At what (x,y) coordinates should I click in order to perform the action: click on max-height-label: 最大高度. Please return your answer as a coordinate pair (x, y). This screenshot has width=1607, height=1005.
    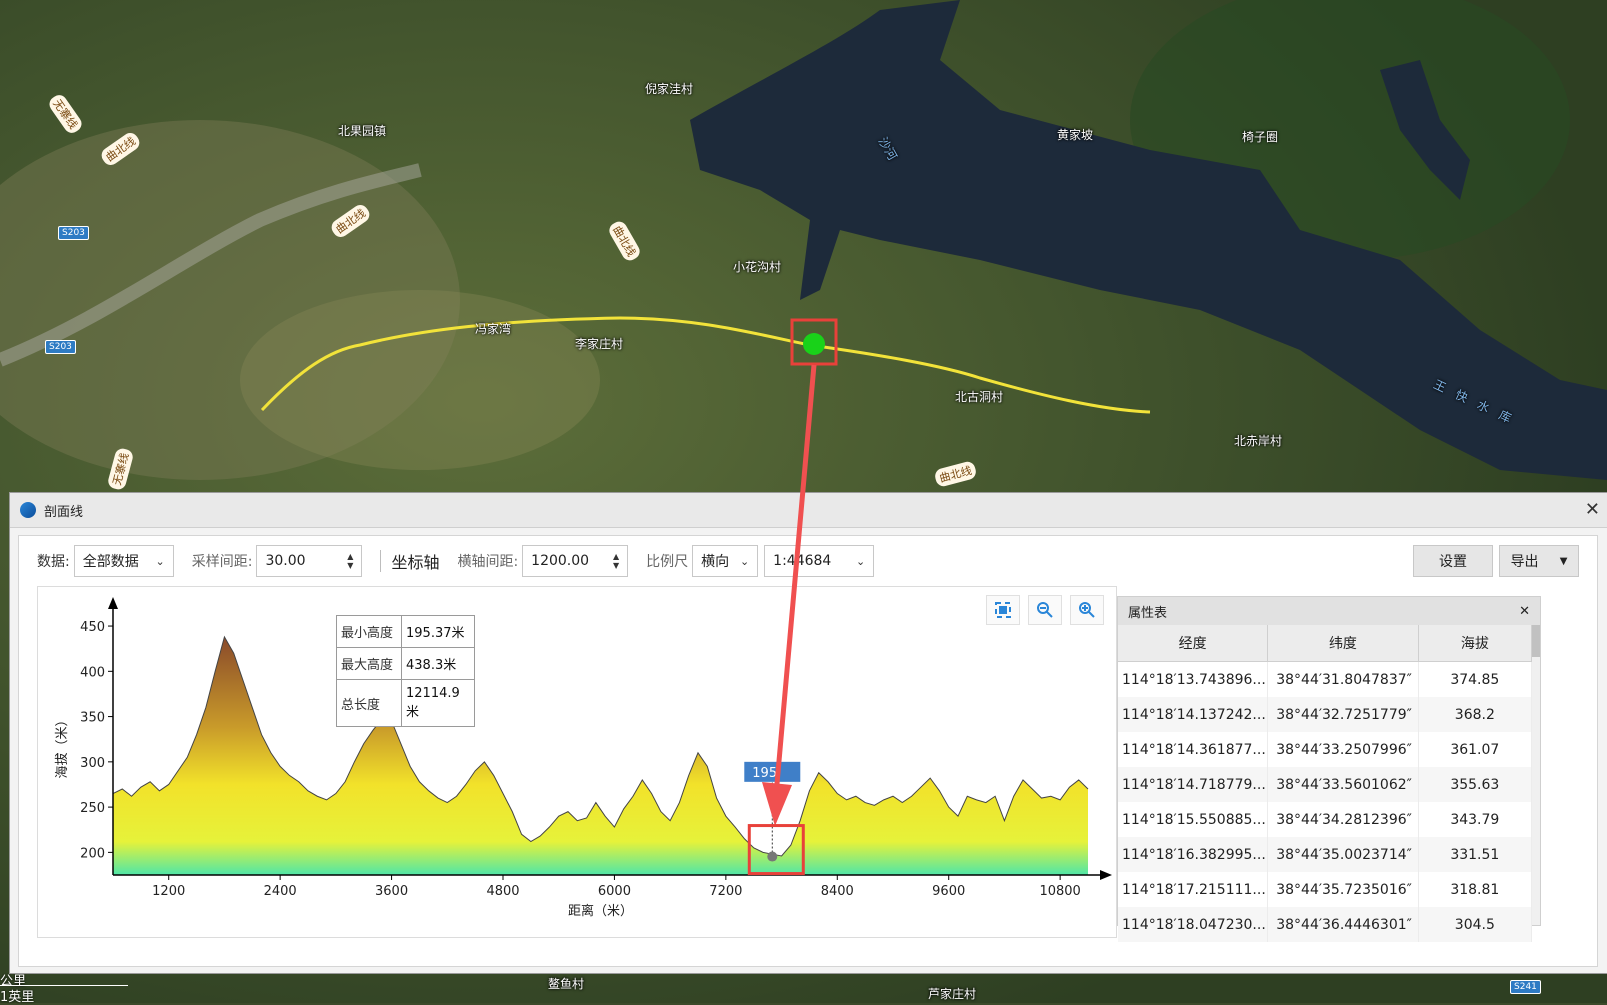
    Looking at the image, I should click on (369, 663).